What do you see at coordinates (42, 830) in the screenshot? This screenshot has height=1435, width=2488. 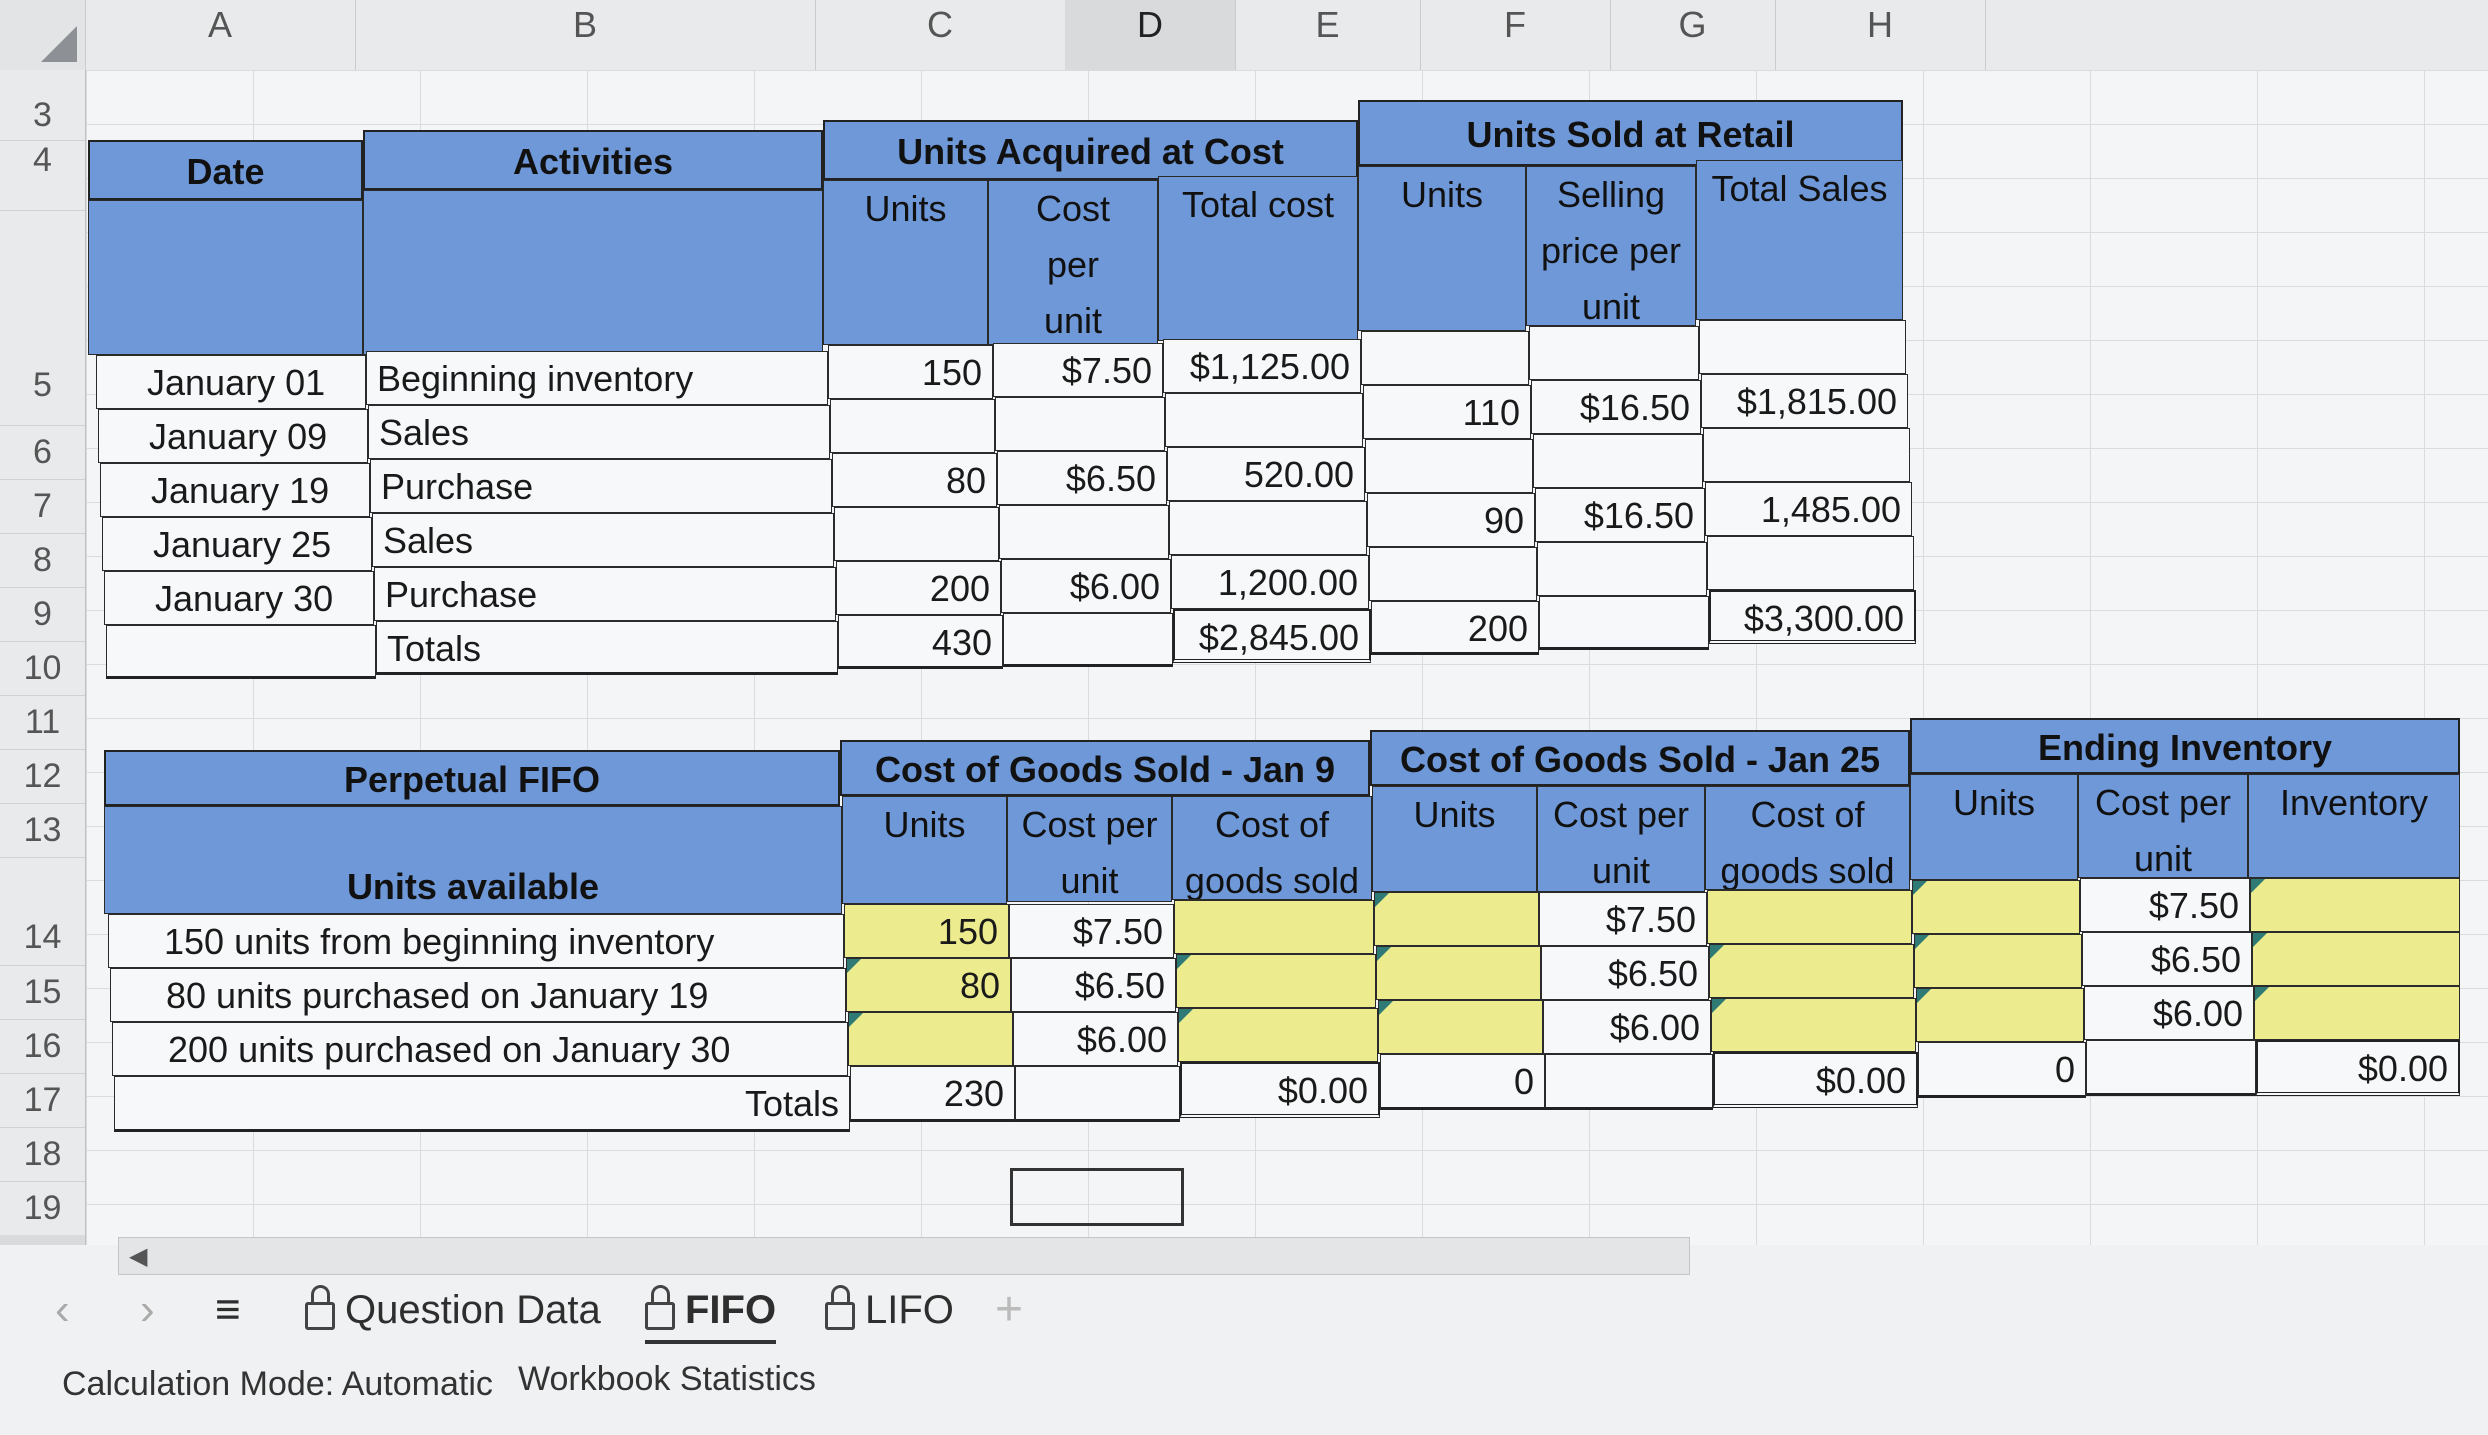 I see `row-header: 13` at bounding box center [42, 830].